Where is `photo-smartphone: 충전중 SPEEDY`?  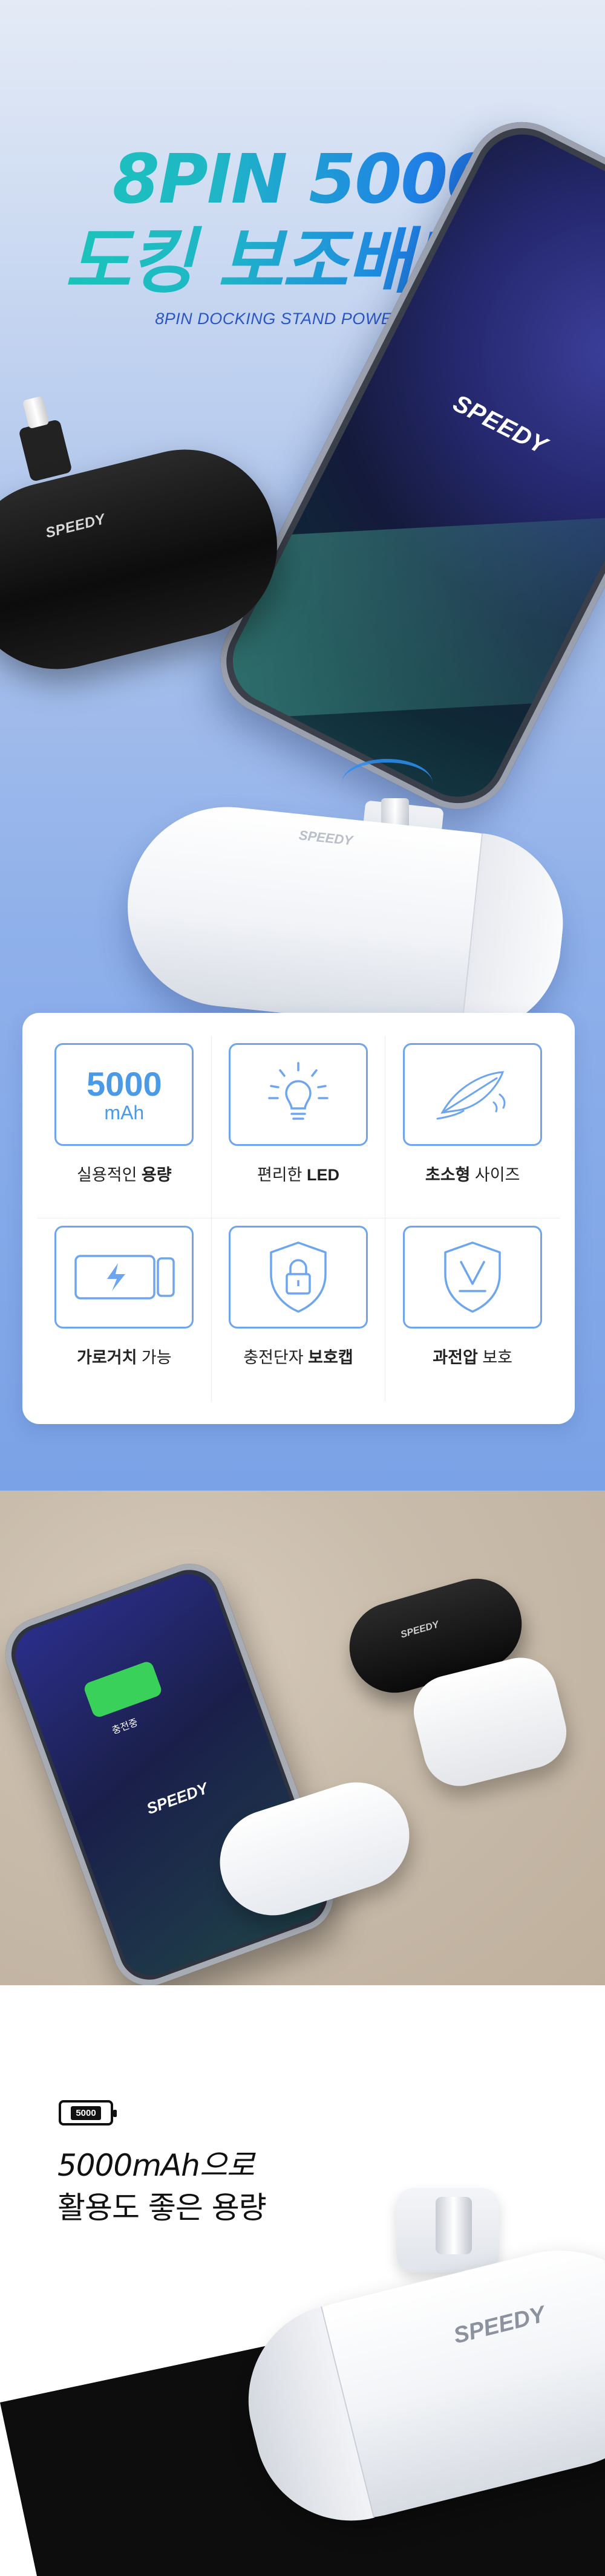 photo-smartphone: 충전중 SPEEDY is located at coordinates (172, 1769).